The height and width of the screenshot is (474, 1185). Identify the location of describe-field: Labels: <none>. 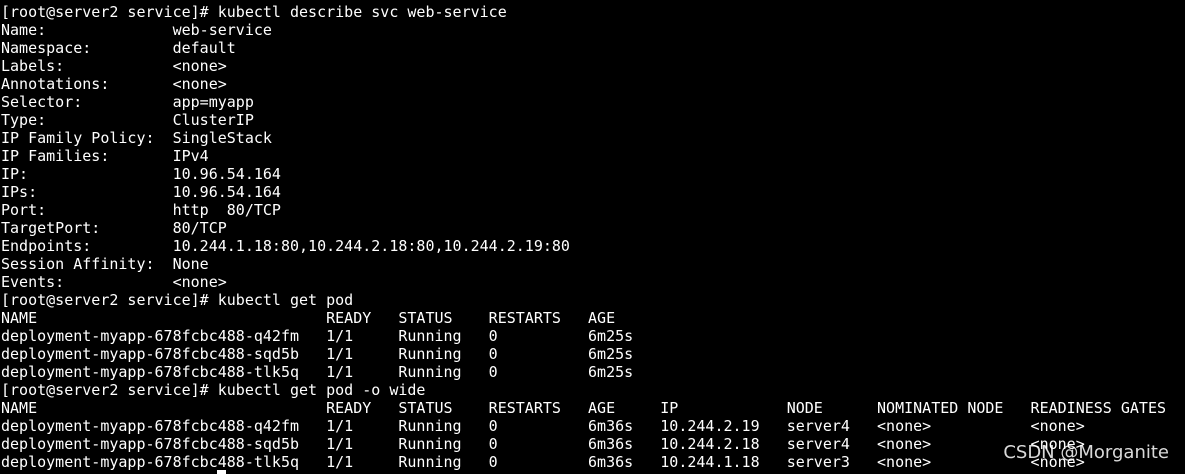
(583, 66).